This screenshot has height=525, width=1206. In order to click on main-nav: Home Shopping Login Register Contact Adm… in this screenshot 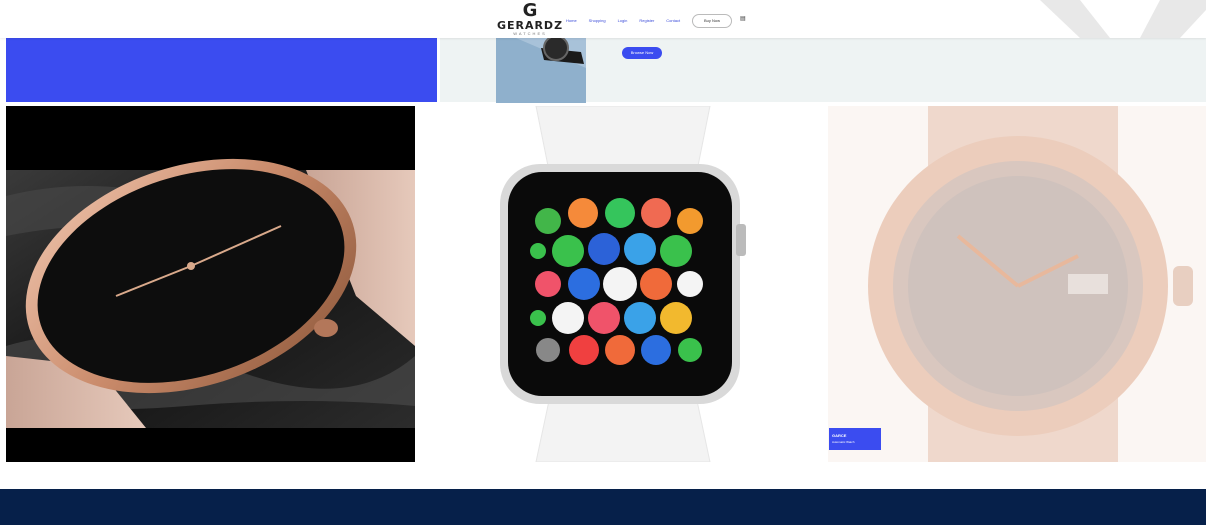, I will do `click(634, 20)`.